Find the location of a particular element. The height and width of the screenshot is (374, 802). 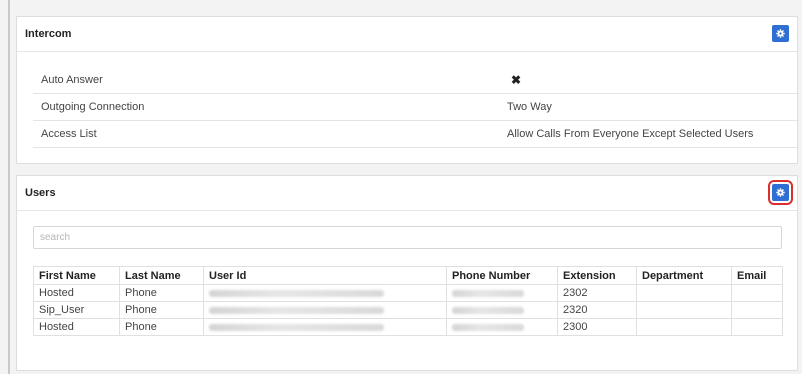

users-search-input is located at coordinates (407, 237).